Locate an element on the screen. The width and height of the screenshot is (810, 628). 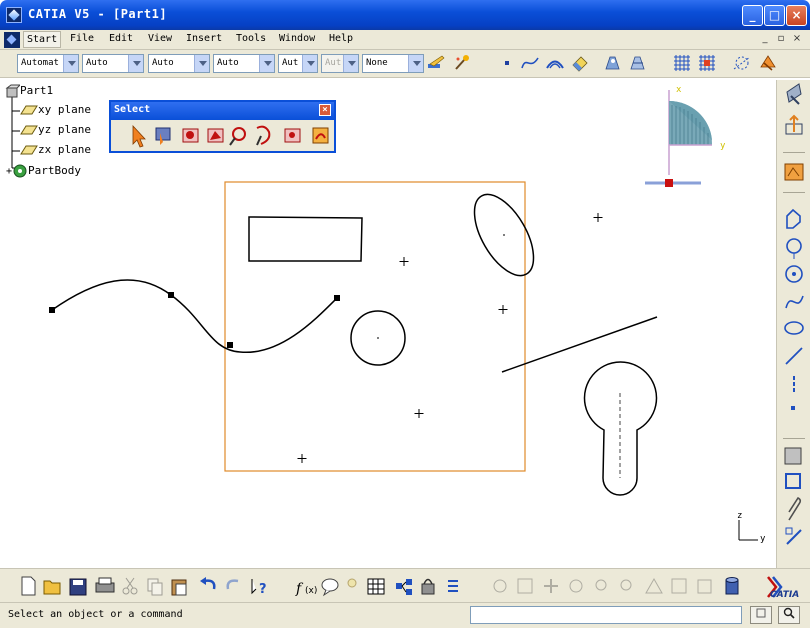
tree-item-xy-plane: xy plane is located at coordinates (55, 109).